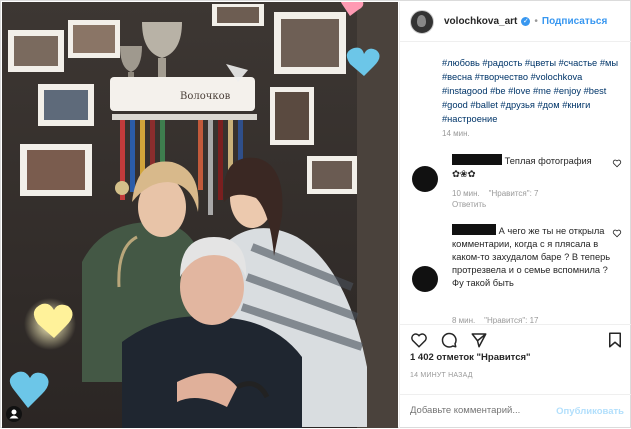 The height and width of the screenshot is (429, 631). I want to click on comment-likes: "Нравится": 17, so click(511, 320).